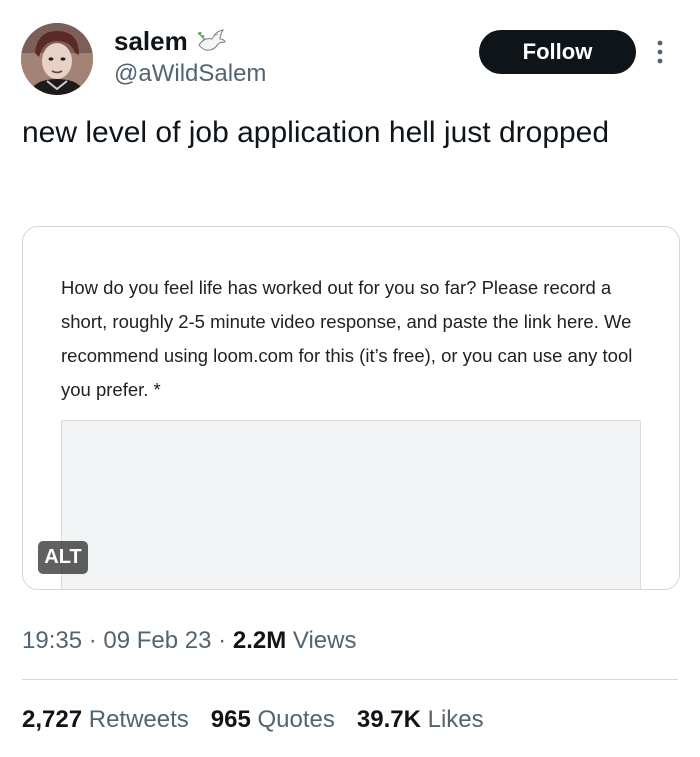 This screenshot has height=757, width=700. I want to click on more-options-icon, so click(660, 53).